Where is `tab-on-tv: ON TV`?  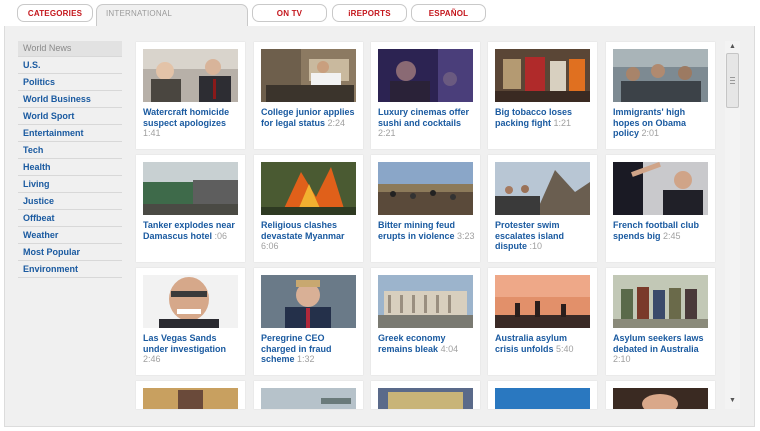 tab-on-tv: ON TV is located at coordinates (289, 13).